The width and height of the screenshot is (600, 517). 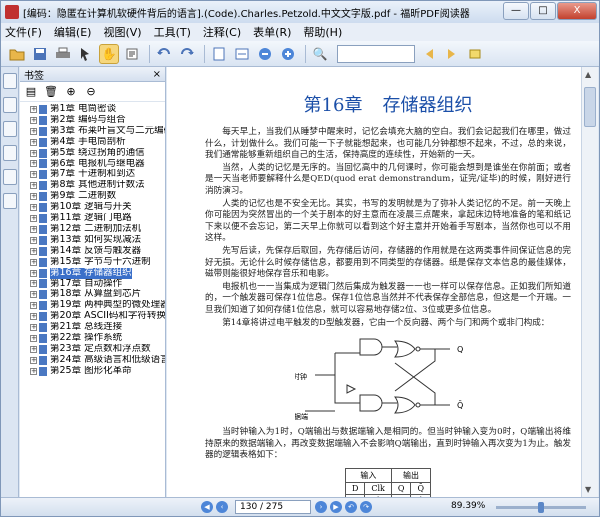 I want to click on delete-bookmark-icon: 🗑, so click(x=51, y=92).